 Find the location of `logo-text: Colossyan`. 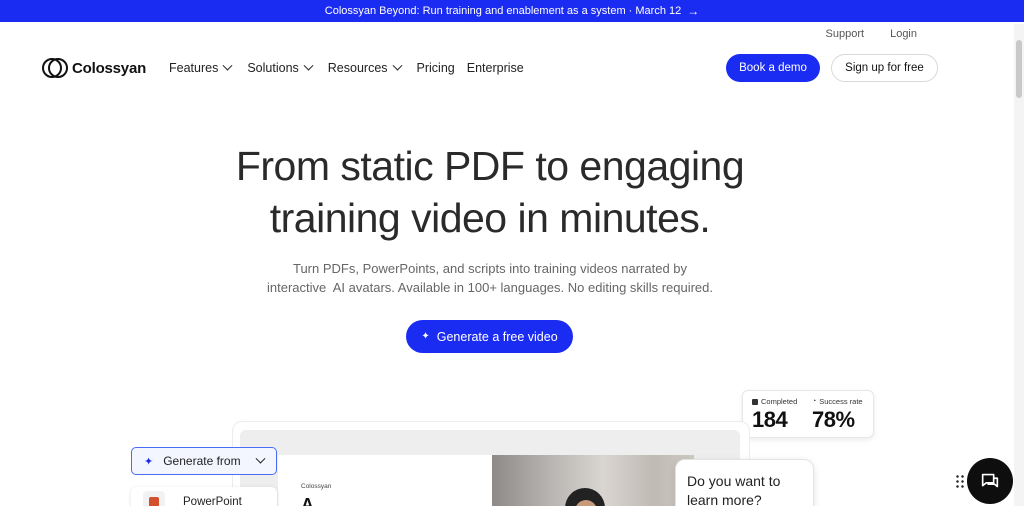

logo-text: Colossyan is located at coordinates (109, 68).